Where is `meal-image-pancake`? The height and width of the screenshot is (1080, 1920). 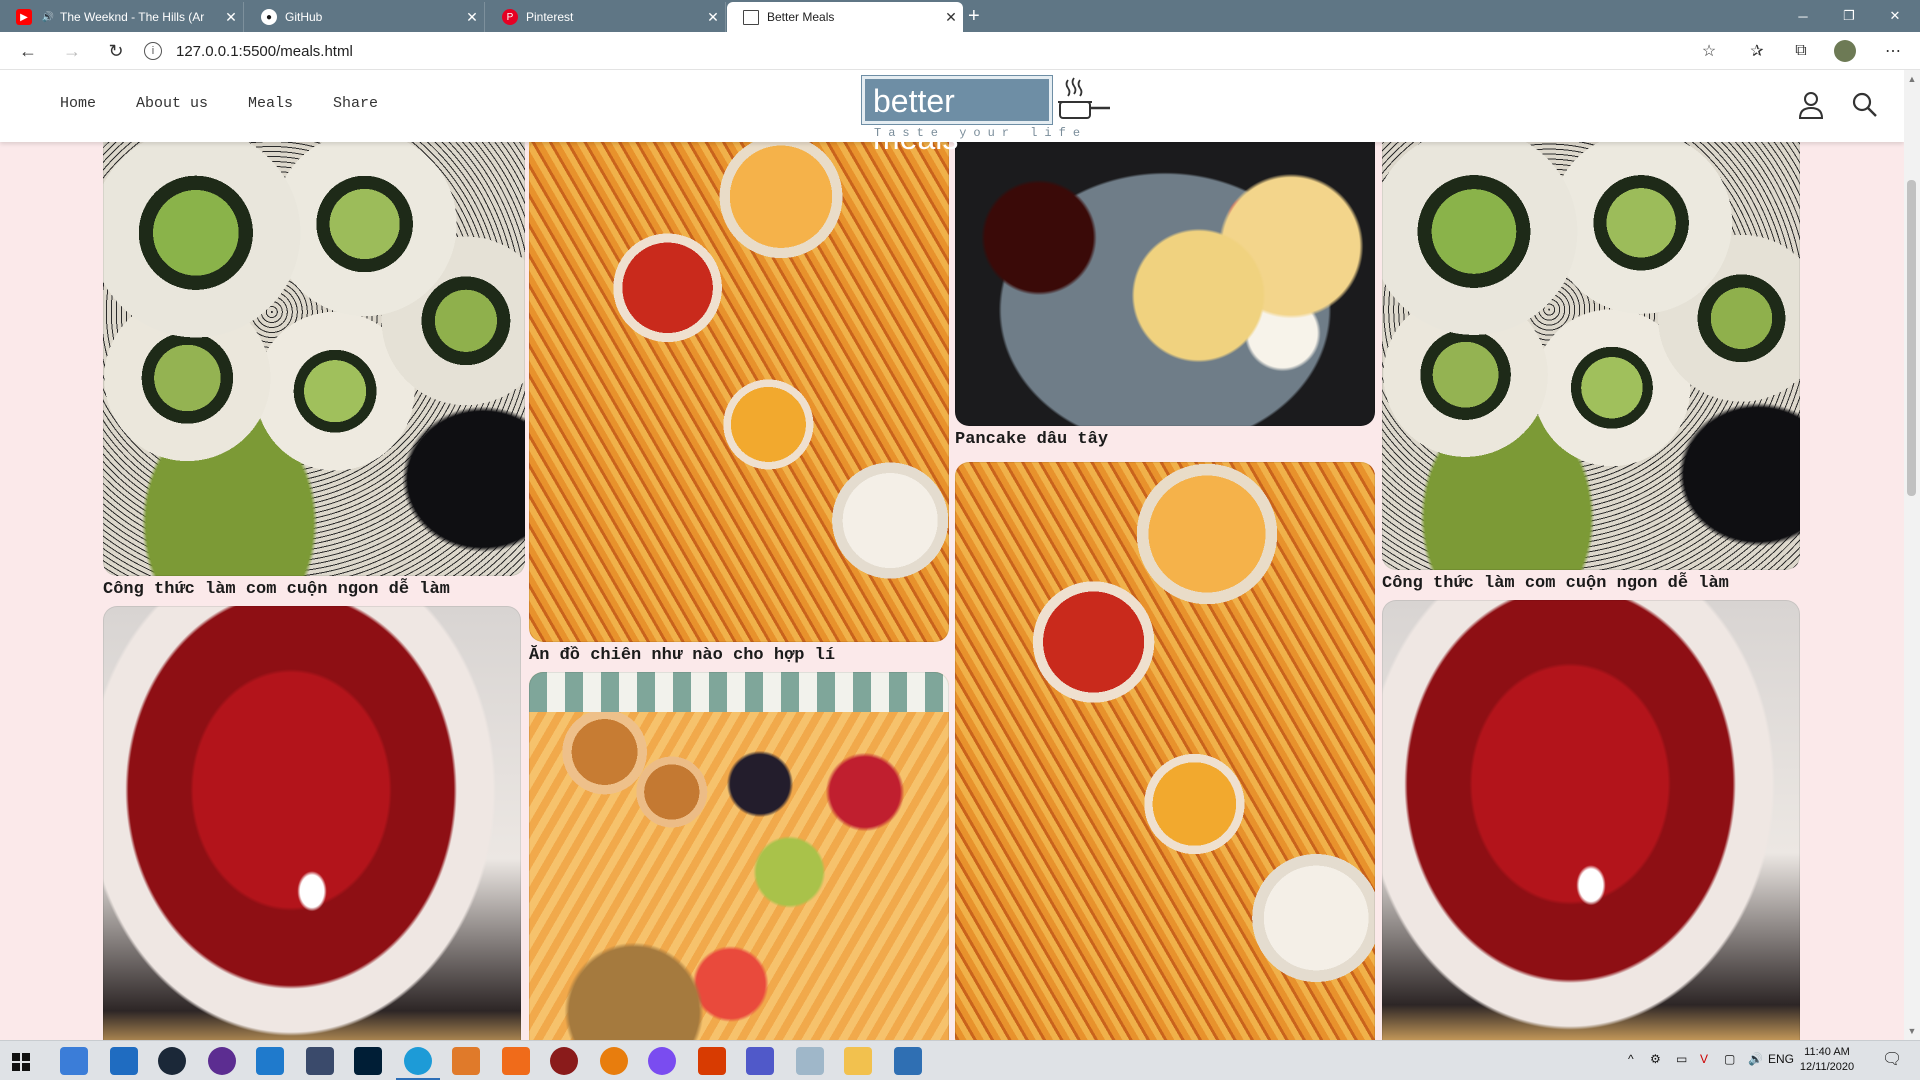
meal-image-pancake is located at coordinates (1165, 281).